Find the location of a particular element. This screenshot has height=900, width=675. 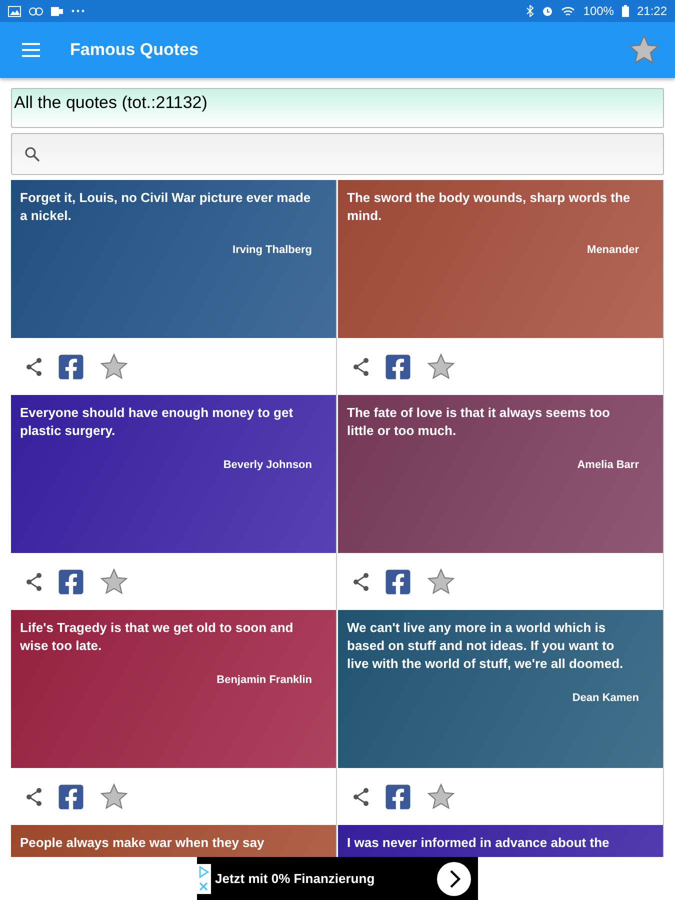

menu-icon is located at coordinates (31, 50).